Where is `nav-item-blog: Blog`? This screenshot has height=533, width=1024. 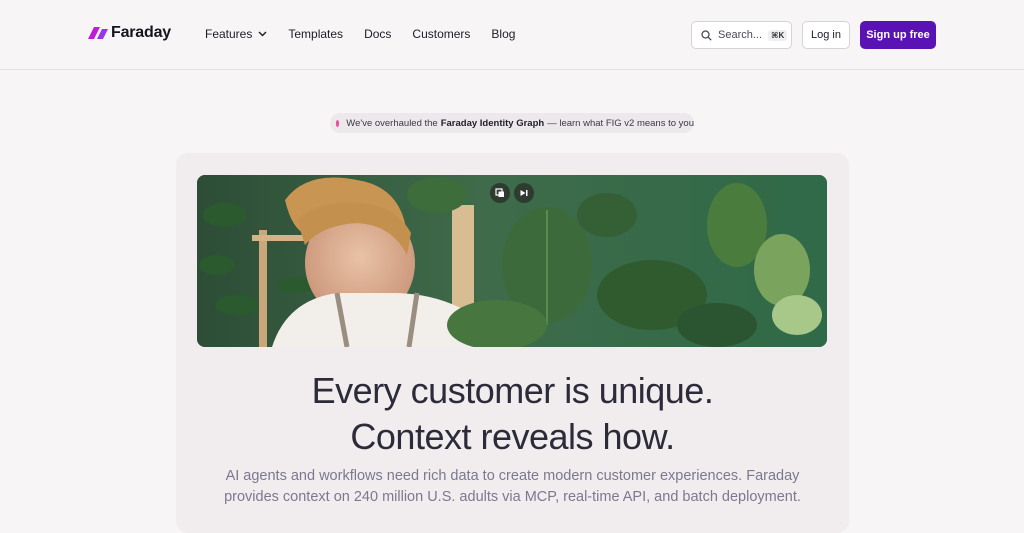
nav-item-blog: Blog is located at coordinates (503, 34).